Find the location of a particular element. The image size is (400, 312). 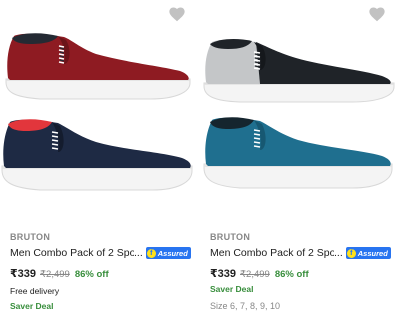

navy-shoe is located at coordinates (97, 155).